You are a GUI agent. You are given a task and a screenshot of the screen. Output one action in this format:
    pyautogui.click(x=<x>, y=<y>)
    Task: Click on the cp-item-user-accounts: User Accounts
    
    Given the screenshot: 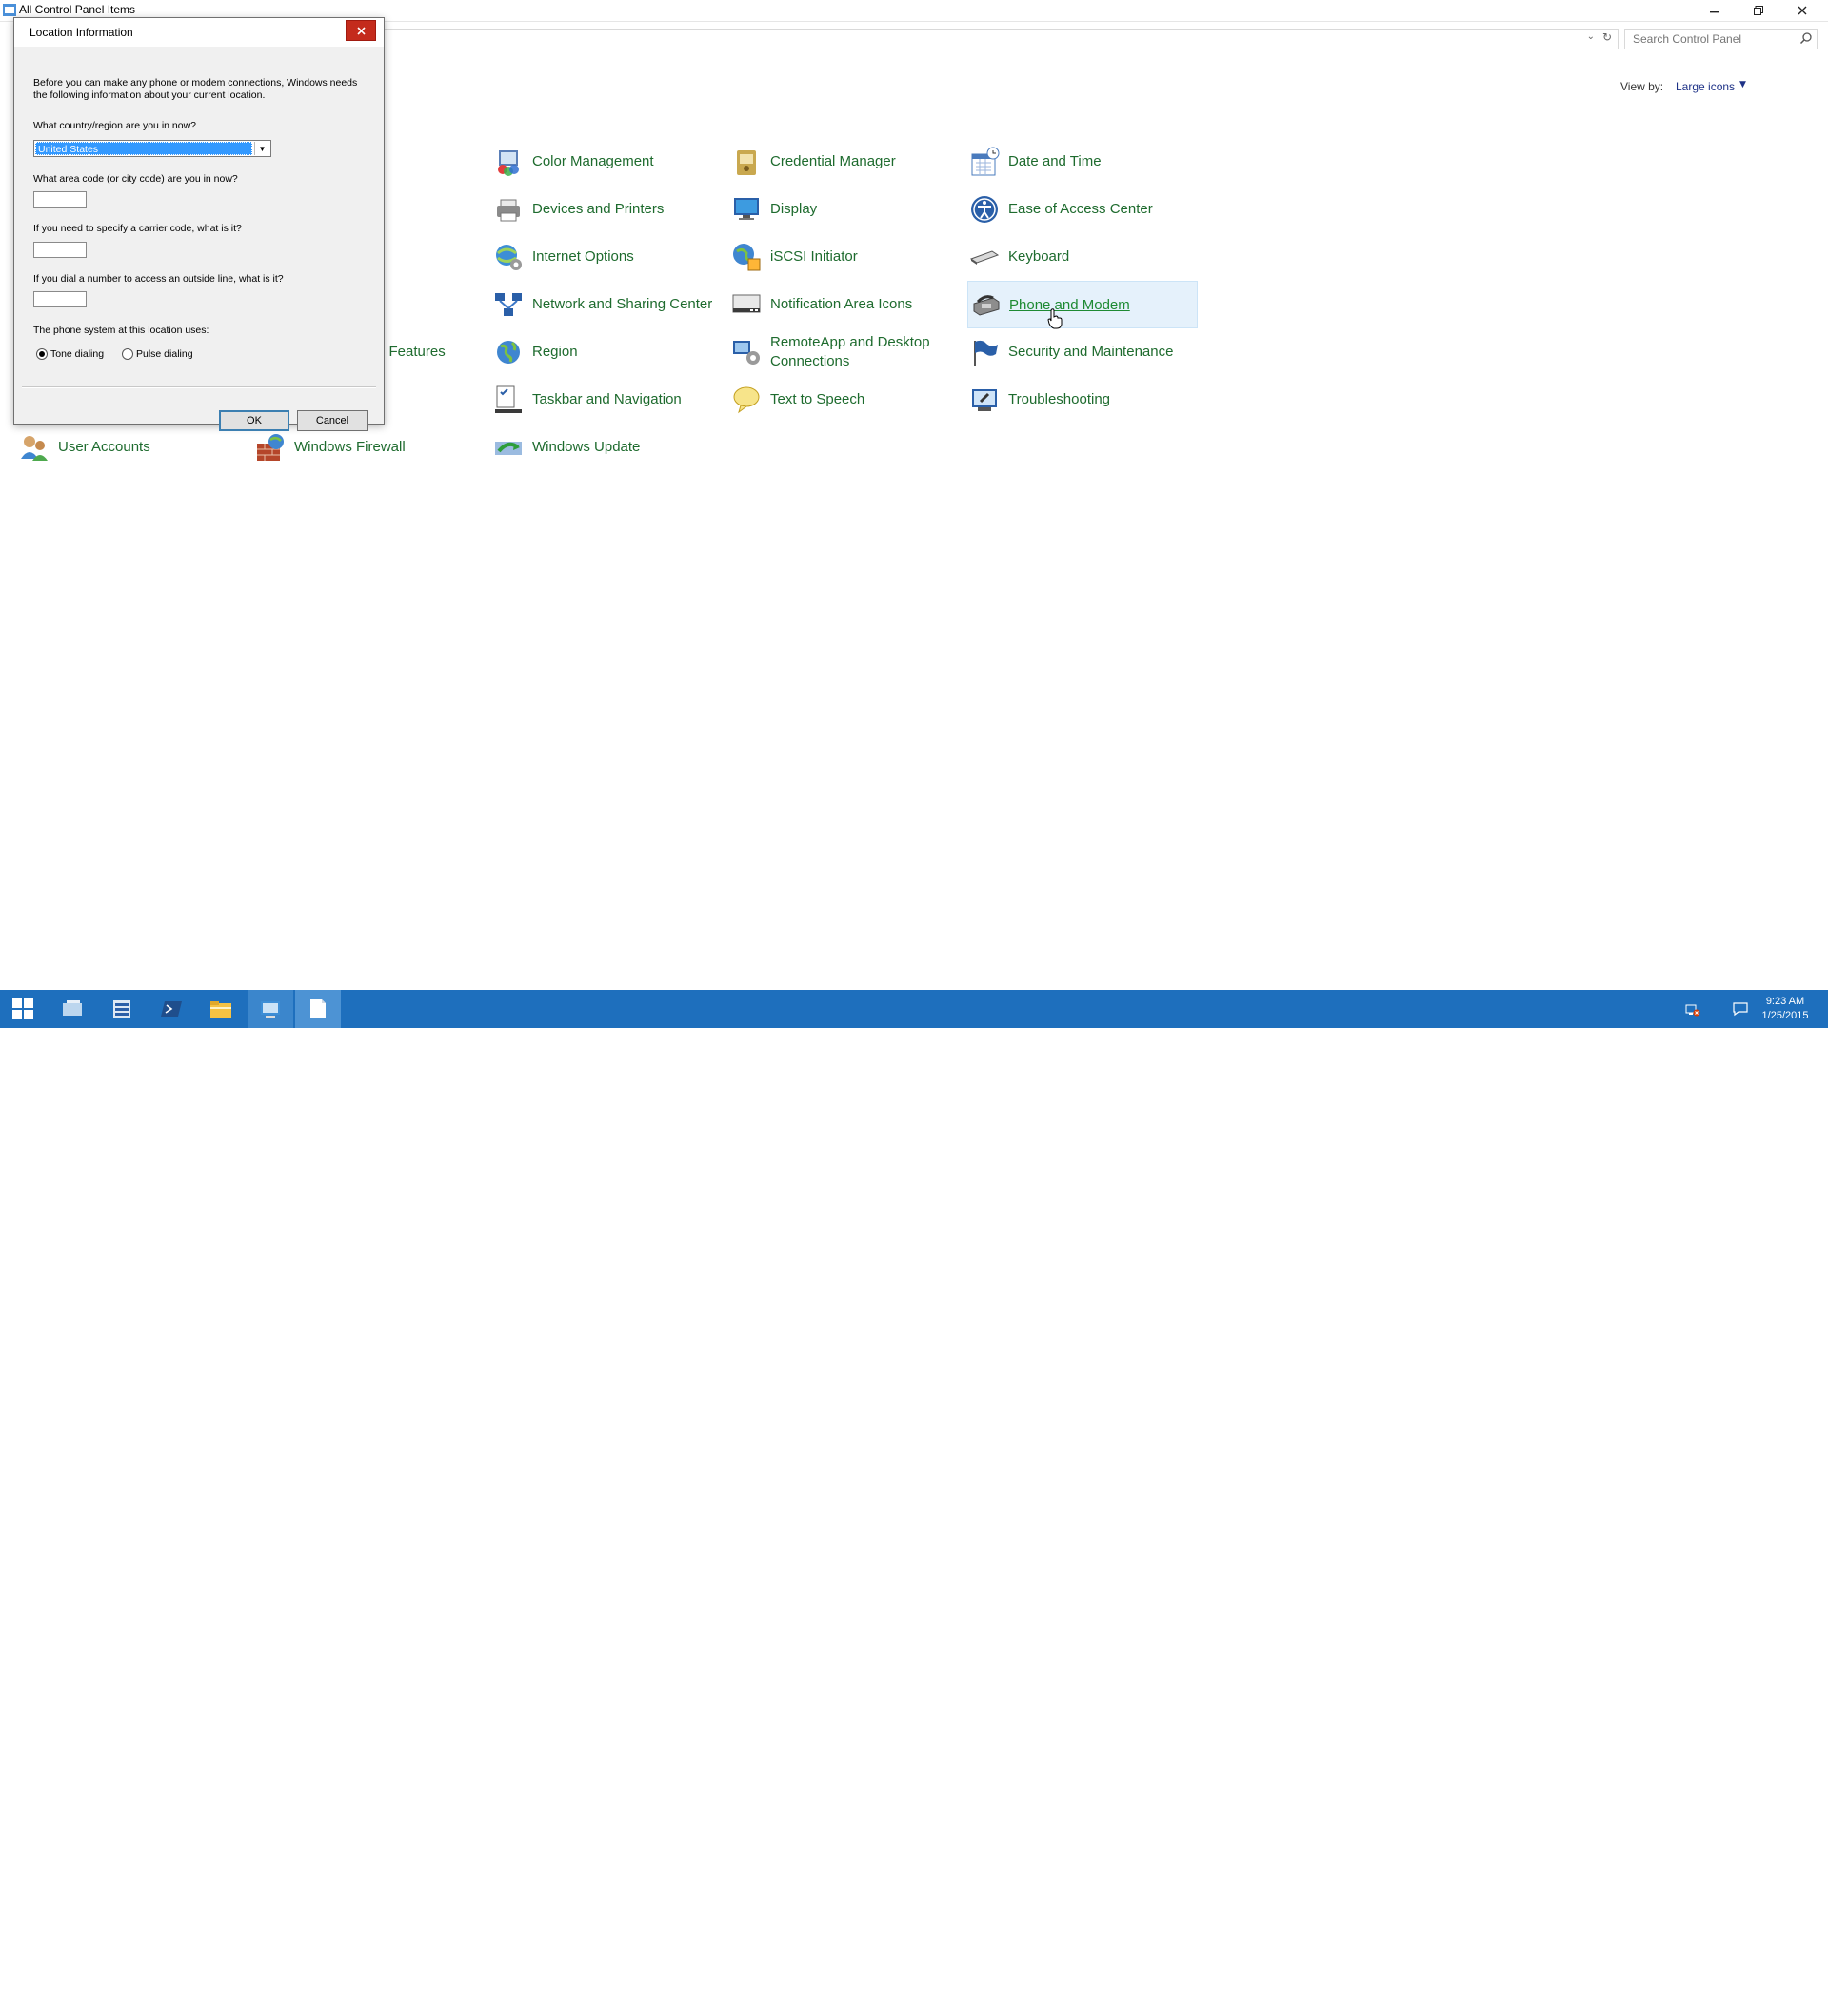 What is the action you would take?
    pyautogui.click(x=133, y=447)
    